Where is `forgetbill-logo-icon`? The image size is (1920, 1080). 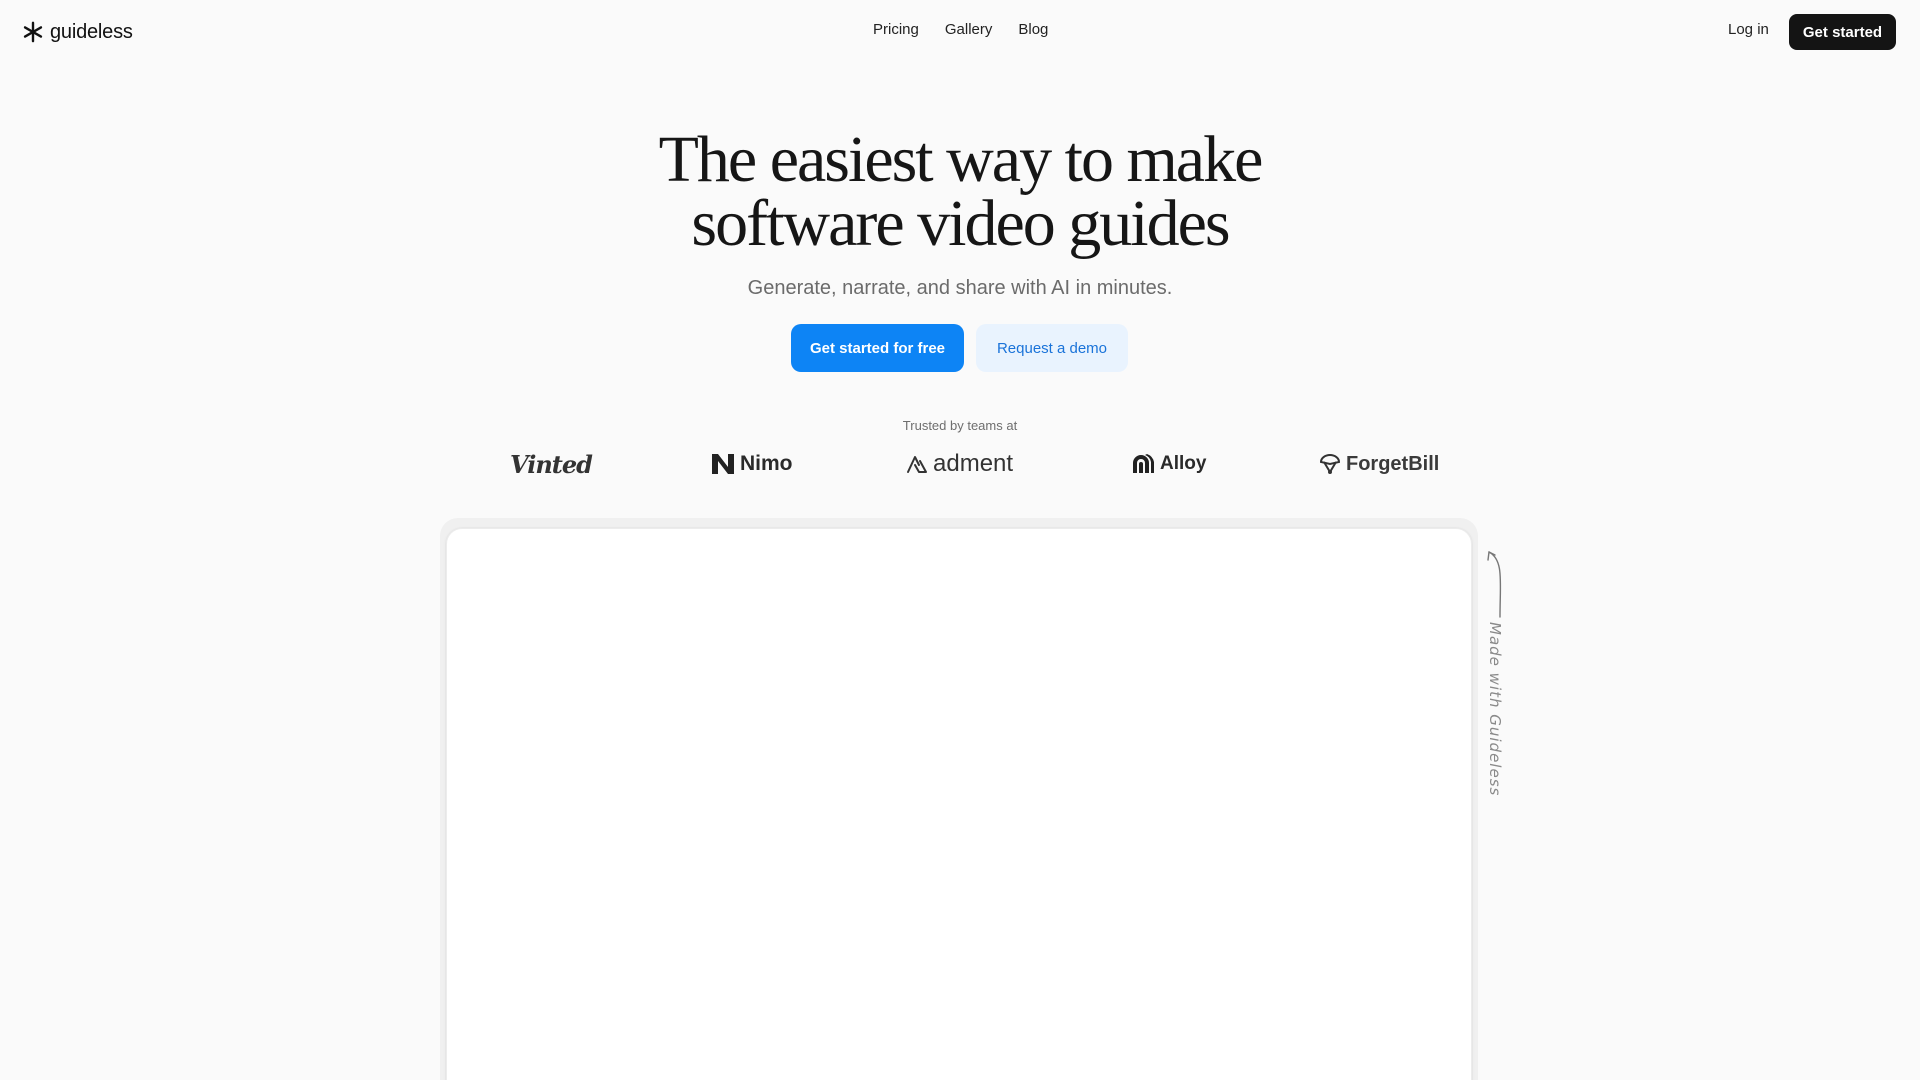
forgetbill-logo-icon is located at coordinates (1330, 464).